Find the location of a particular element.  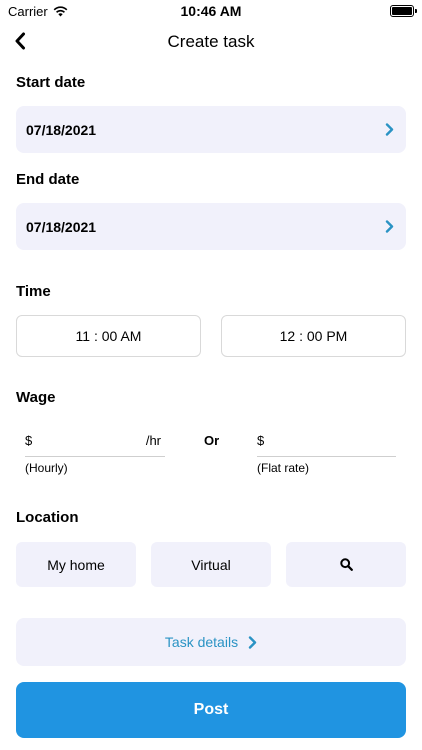

status-bar: Carrier 10:46 AM is located at coordinates (211, 12).